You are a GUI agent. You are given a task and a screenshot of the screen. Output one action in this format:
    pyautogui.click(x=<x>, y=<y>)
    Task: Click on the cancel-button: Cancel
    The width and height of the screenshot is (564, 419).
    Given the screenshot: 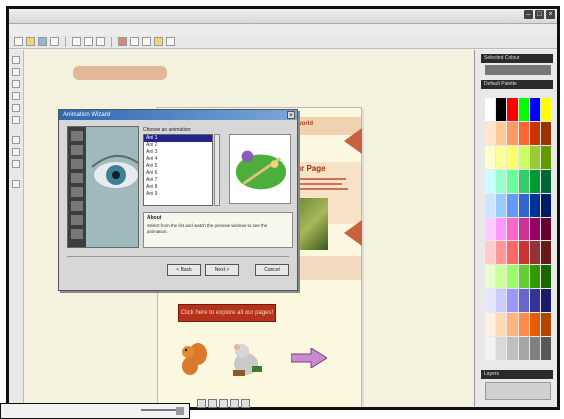 What is the action you would take?
    pyautogui.click(x=272, y=270)
    